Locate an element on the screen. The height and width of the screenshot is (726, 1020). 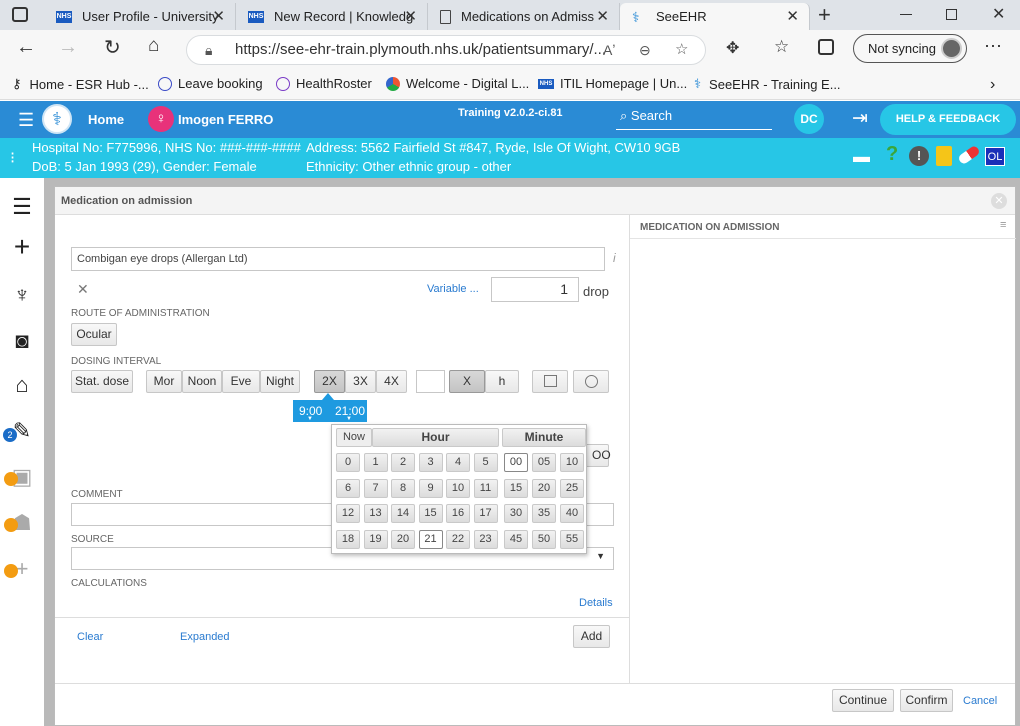
hour-cell-5: 5 is located at coordinates (485, 462).